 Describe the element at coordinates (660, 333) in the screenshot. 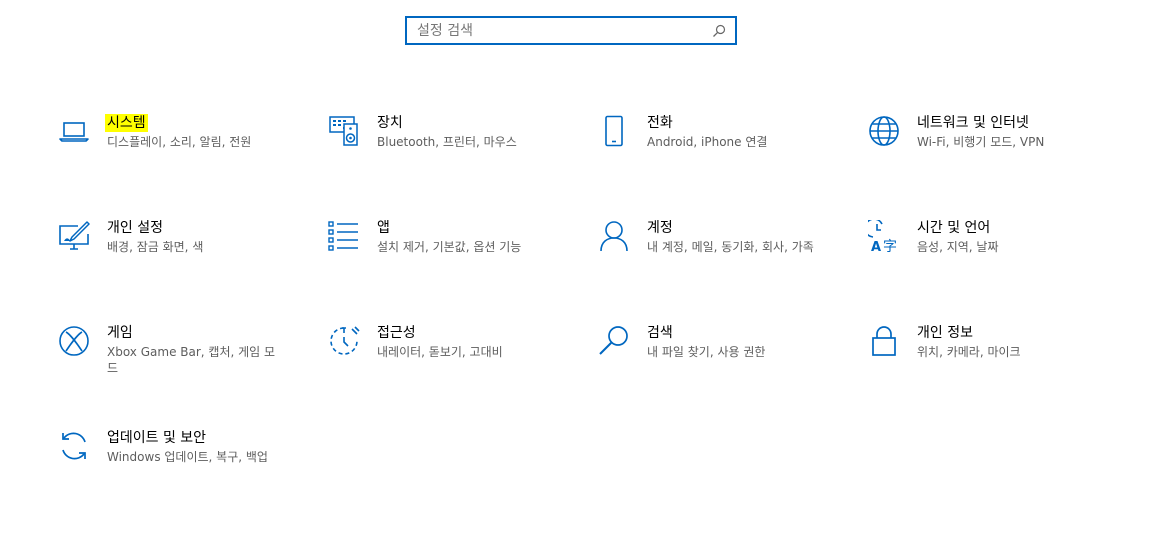

I see `tile-title: 검색` at that location.